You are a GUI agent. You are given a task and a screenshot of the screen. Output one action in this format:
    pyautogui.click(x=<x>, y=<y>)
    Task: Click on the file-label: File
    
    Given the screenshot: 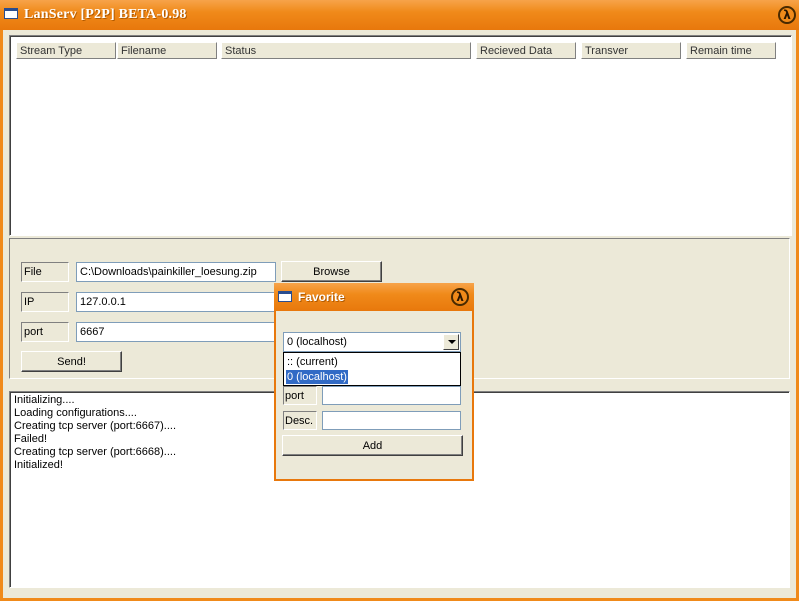 What is the action you would take?
    pyautogui.click(x=45, y=272)
    